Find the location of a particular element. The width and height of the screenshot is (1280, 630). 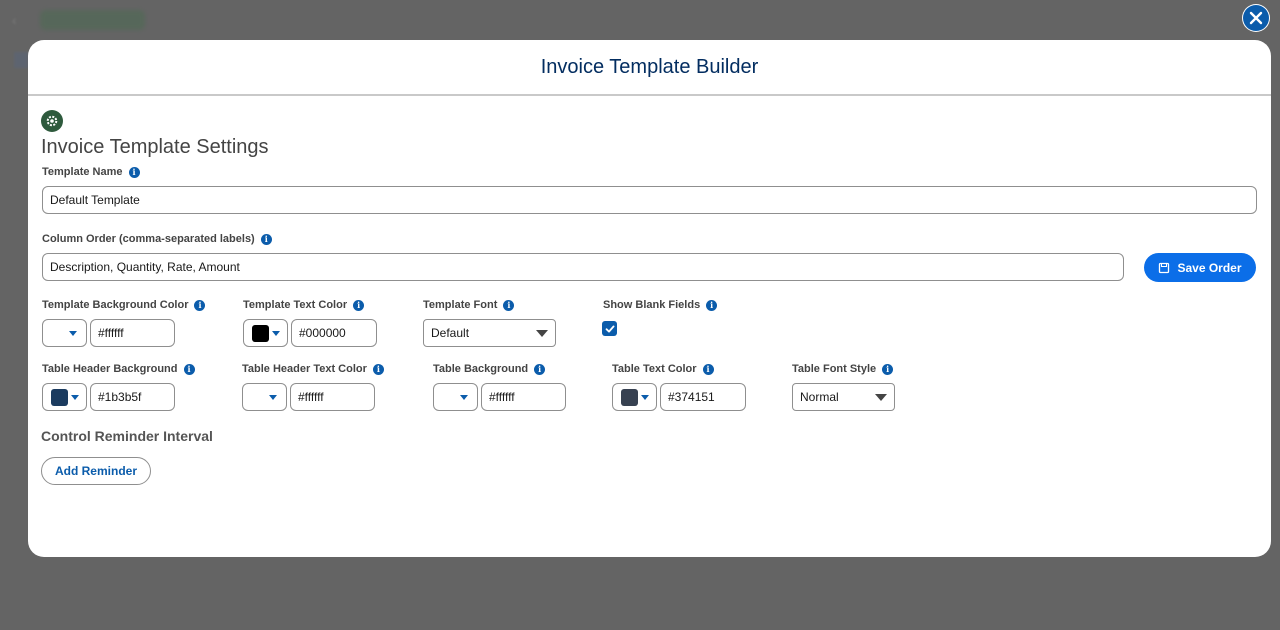

background-button is located at coordinates (92, 20).